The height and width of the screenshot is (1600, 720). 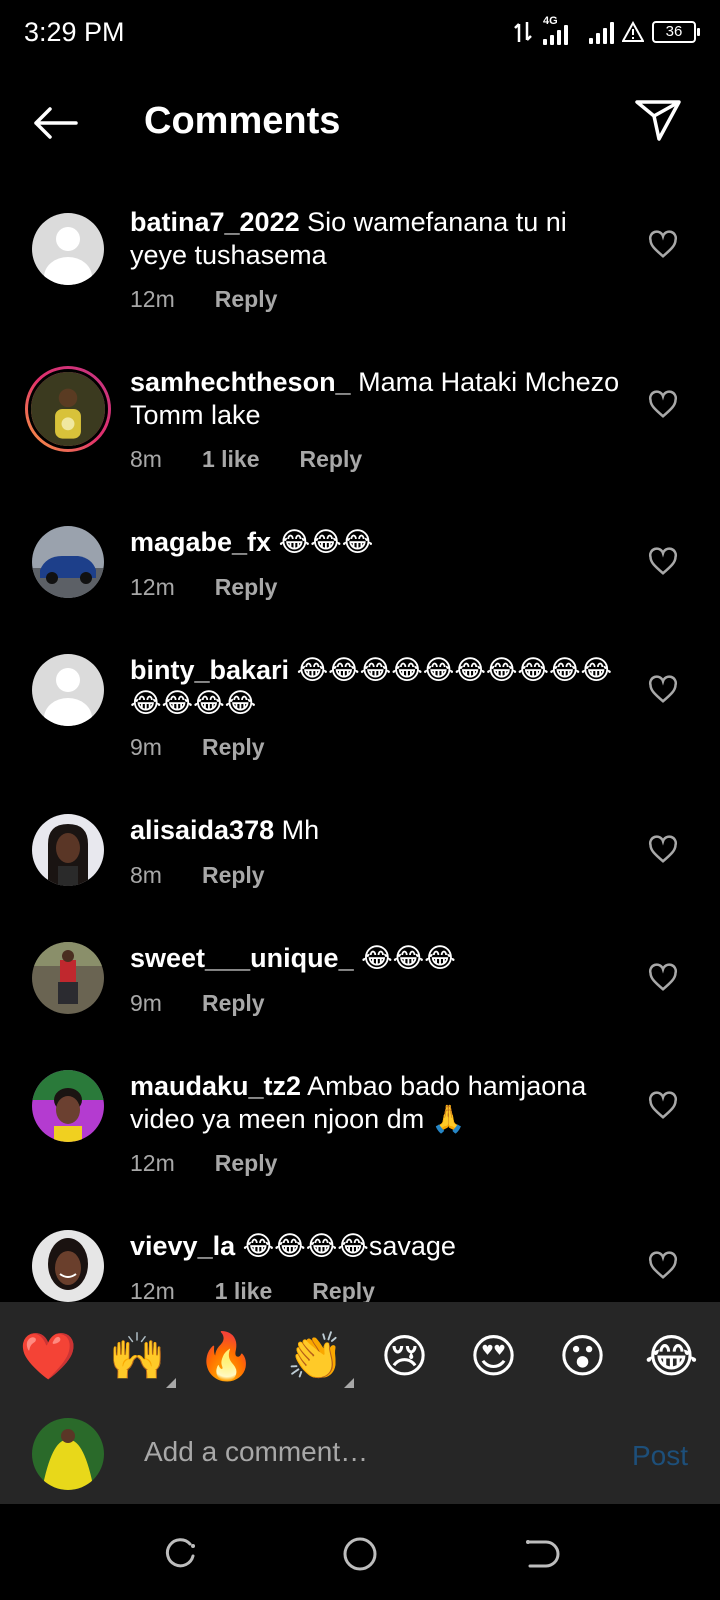 What do you see at coordinates (202, 830) in the screenshot?
I see `comment-username: alisaida378` at bounding box center [202, 830].